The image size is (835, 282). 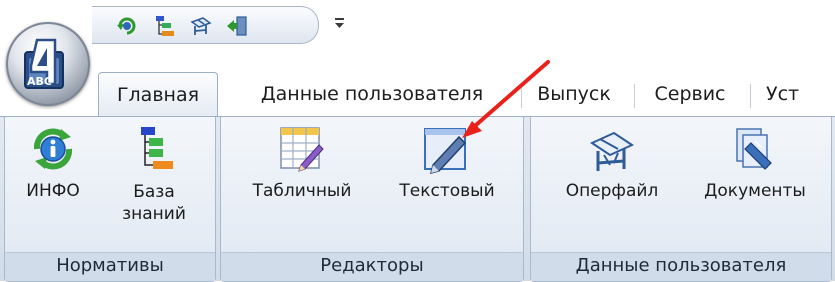 What do you see at coordinates (158, 95) in the screenshot?
I see `tab-glavnaya: Главная` at bounding box center [158, 95].